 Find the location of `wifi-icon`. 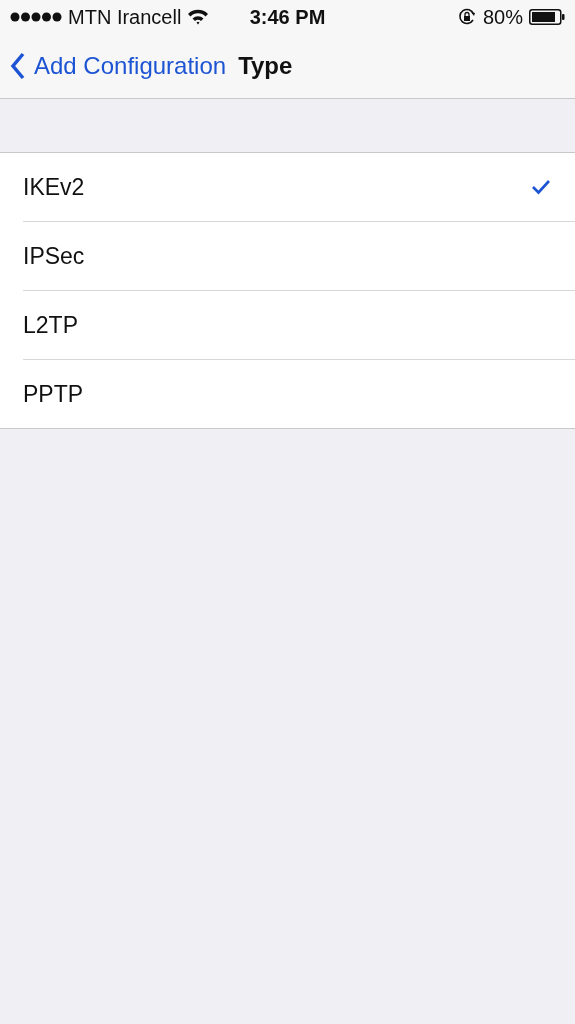

wifi-icon is located at coordinates (198, 17).